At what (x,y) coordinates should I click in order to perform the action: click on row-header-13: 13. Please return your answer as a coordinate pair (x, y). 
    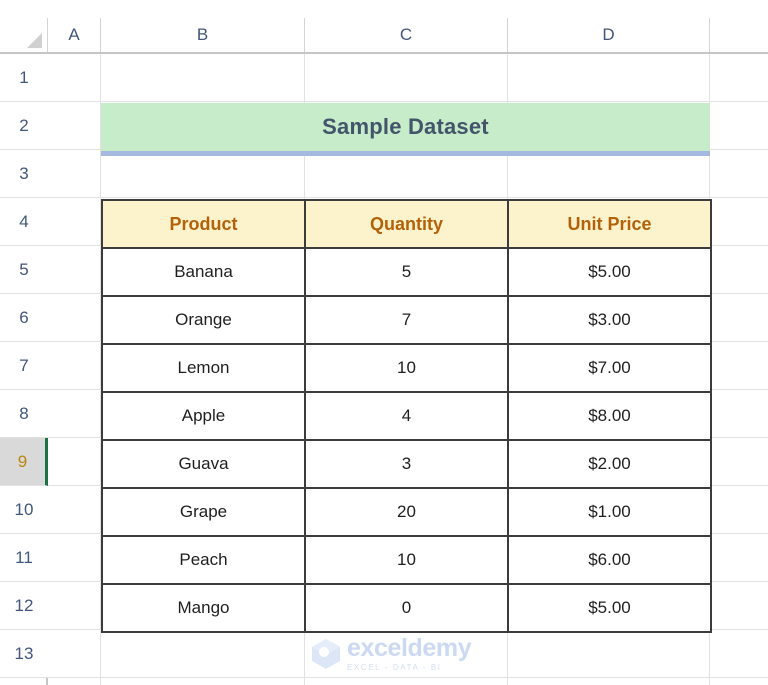
    Looking at the image, I should click on (24, 654).